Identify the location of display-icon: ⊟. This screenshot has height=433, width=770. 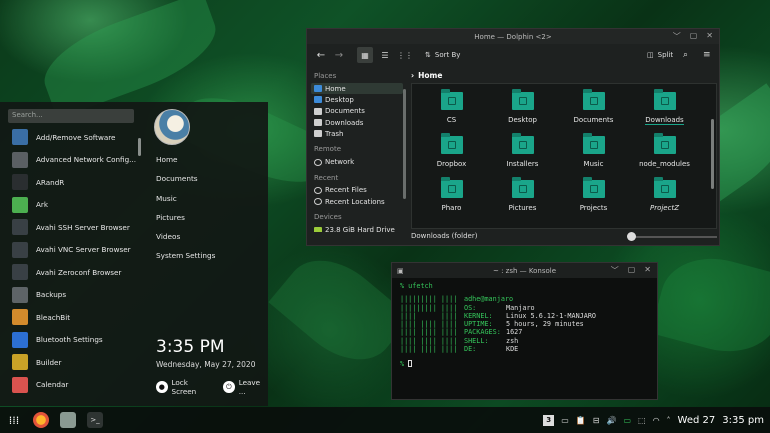
(596, 420).